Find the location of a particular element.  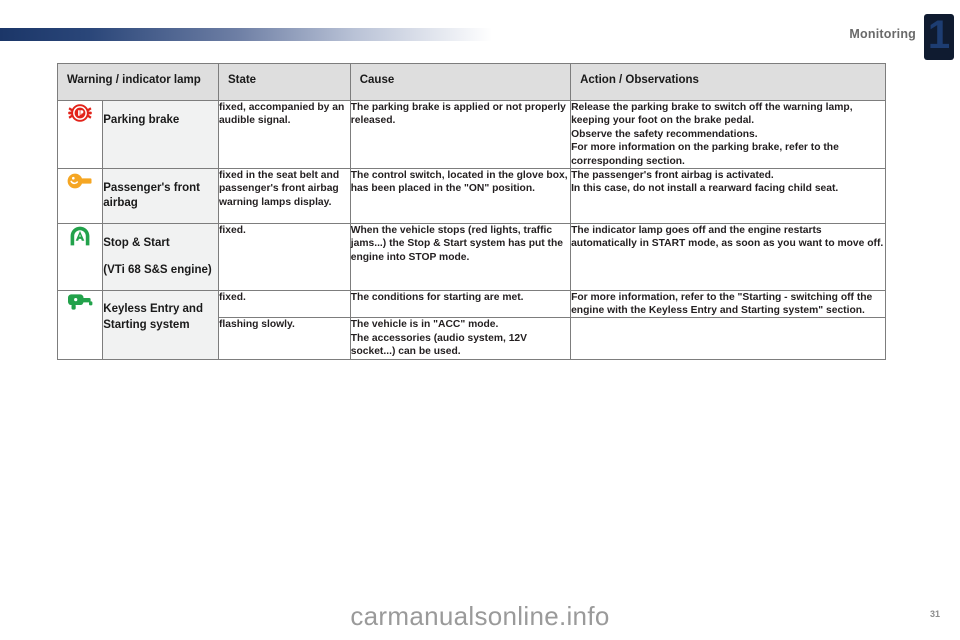

lamp-name-cell: Parking brake is located at coordinates (160, 134).